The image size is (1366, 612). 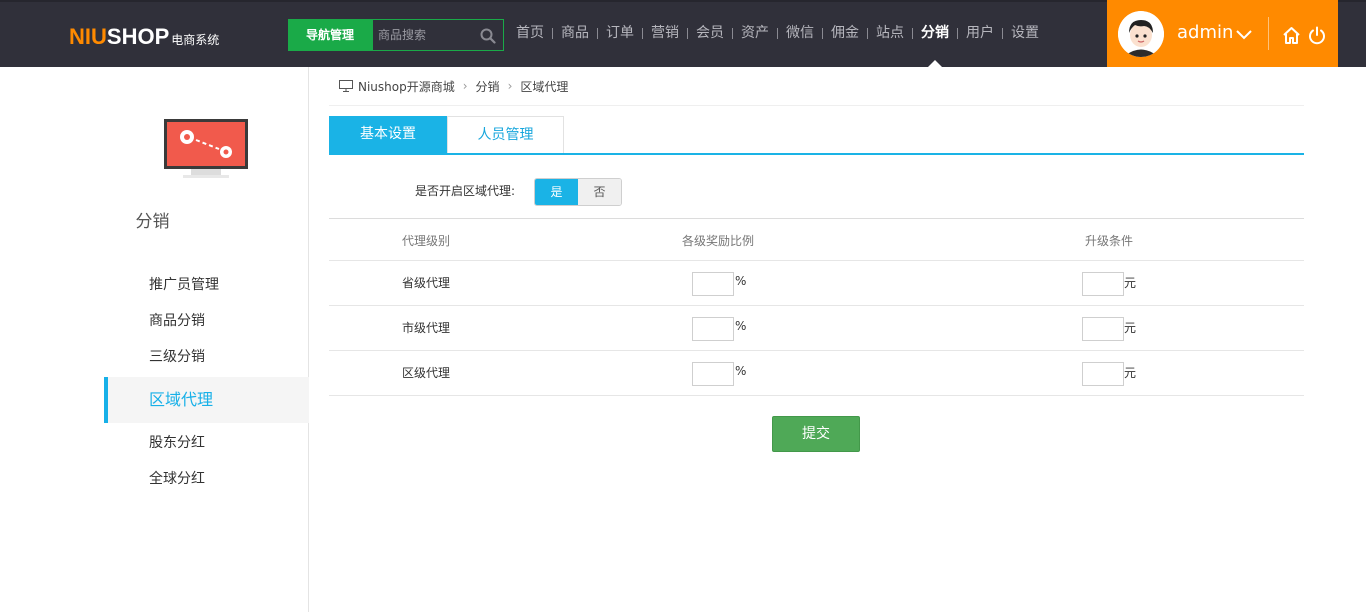 I want to click on main-nav: 首页 商品 订单 营销 会员 资产 微信 佣金 站点 分销 用户 设置, so click(x=777, y=33).